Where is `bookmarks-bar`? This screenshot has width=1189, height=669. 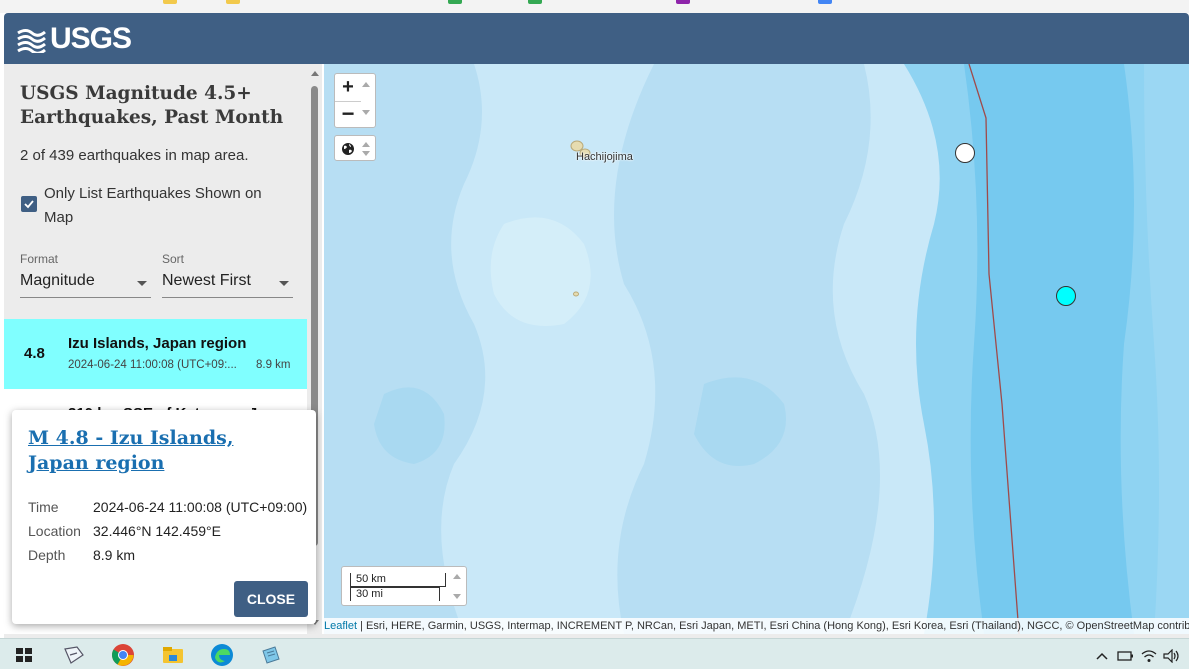 bookmarks-bar is located at coordinates (594, 6).